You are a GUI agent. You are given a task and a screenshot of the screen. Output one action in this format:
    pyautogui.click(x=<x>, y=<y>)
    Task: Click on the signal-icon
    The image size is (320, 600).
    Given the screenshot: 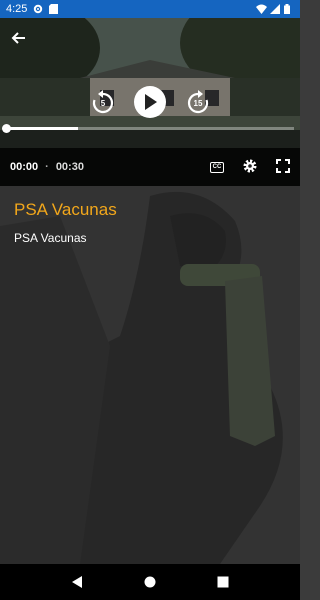 What is the action you would take?
    pyautogui.click(x=275, y=9)
    